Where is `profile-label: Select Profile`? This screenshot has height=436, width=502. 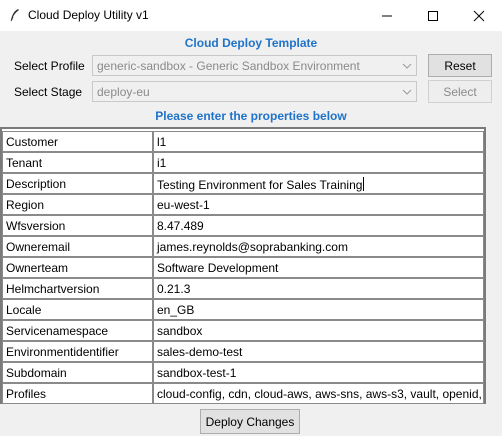
profile-label: Select Profile is located at coordinates (49, 66).